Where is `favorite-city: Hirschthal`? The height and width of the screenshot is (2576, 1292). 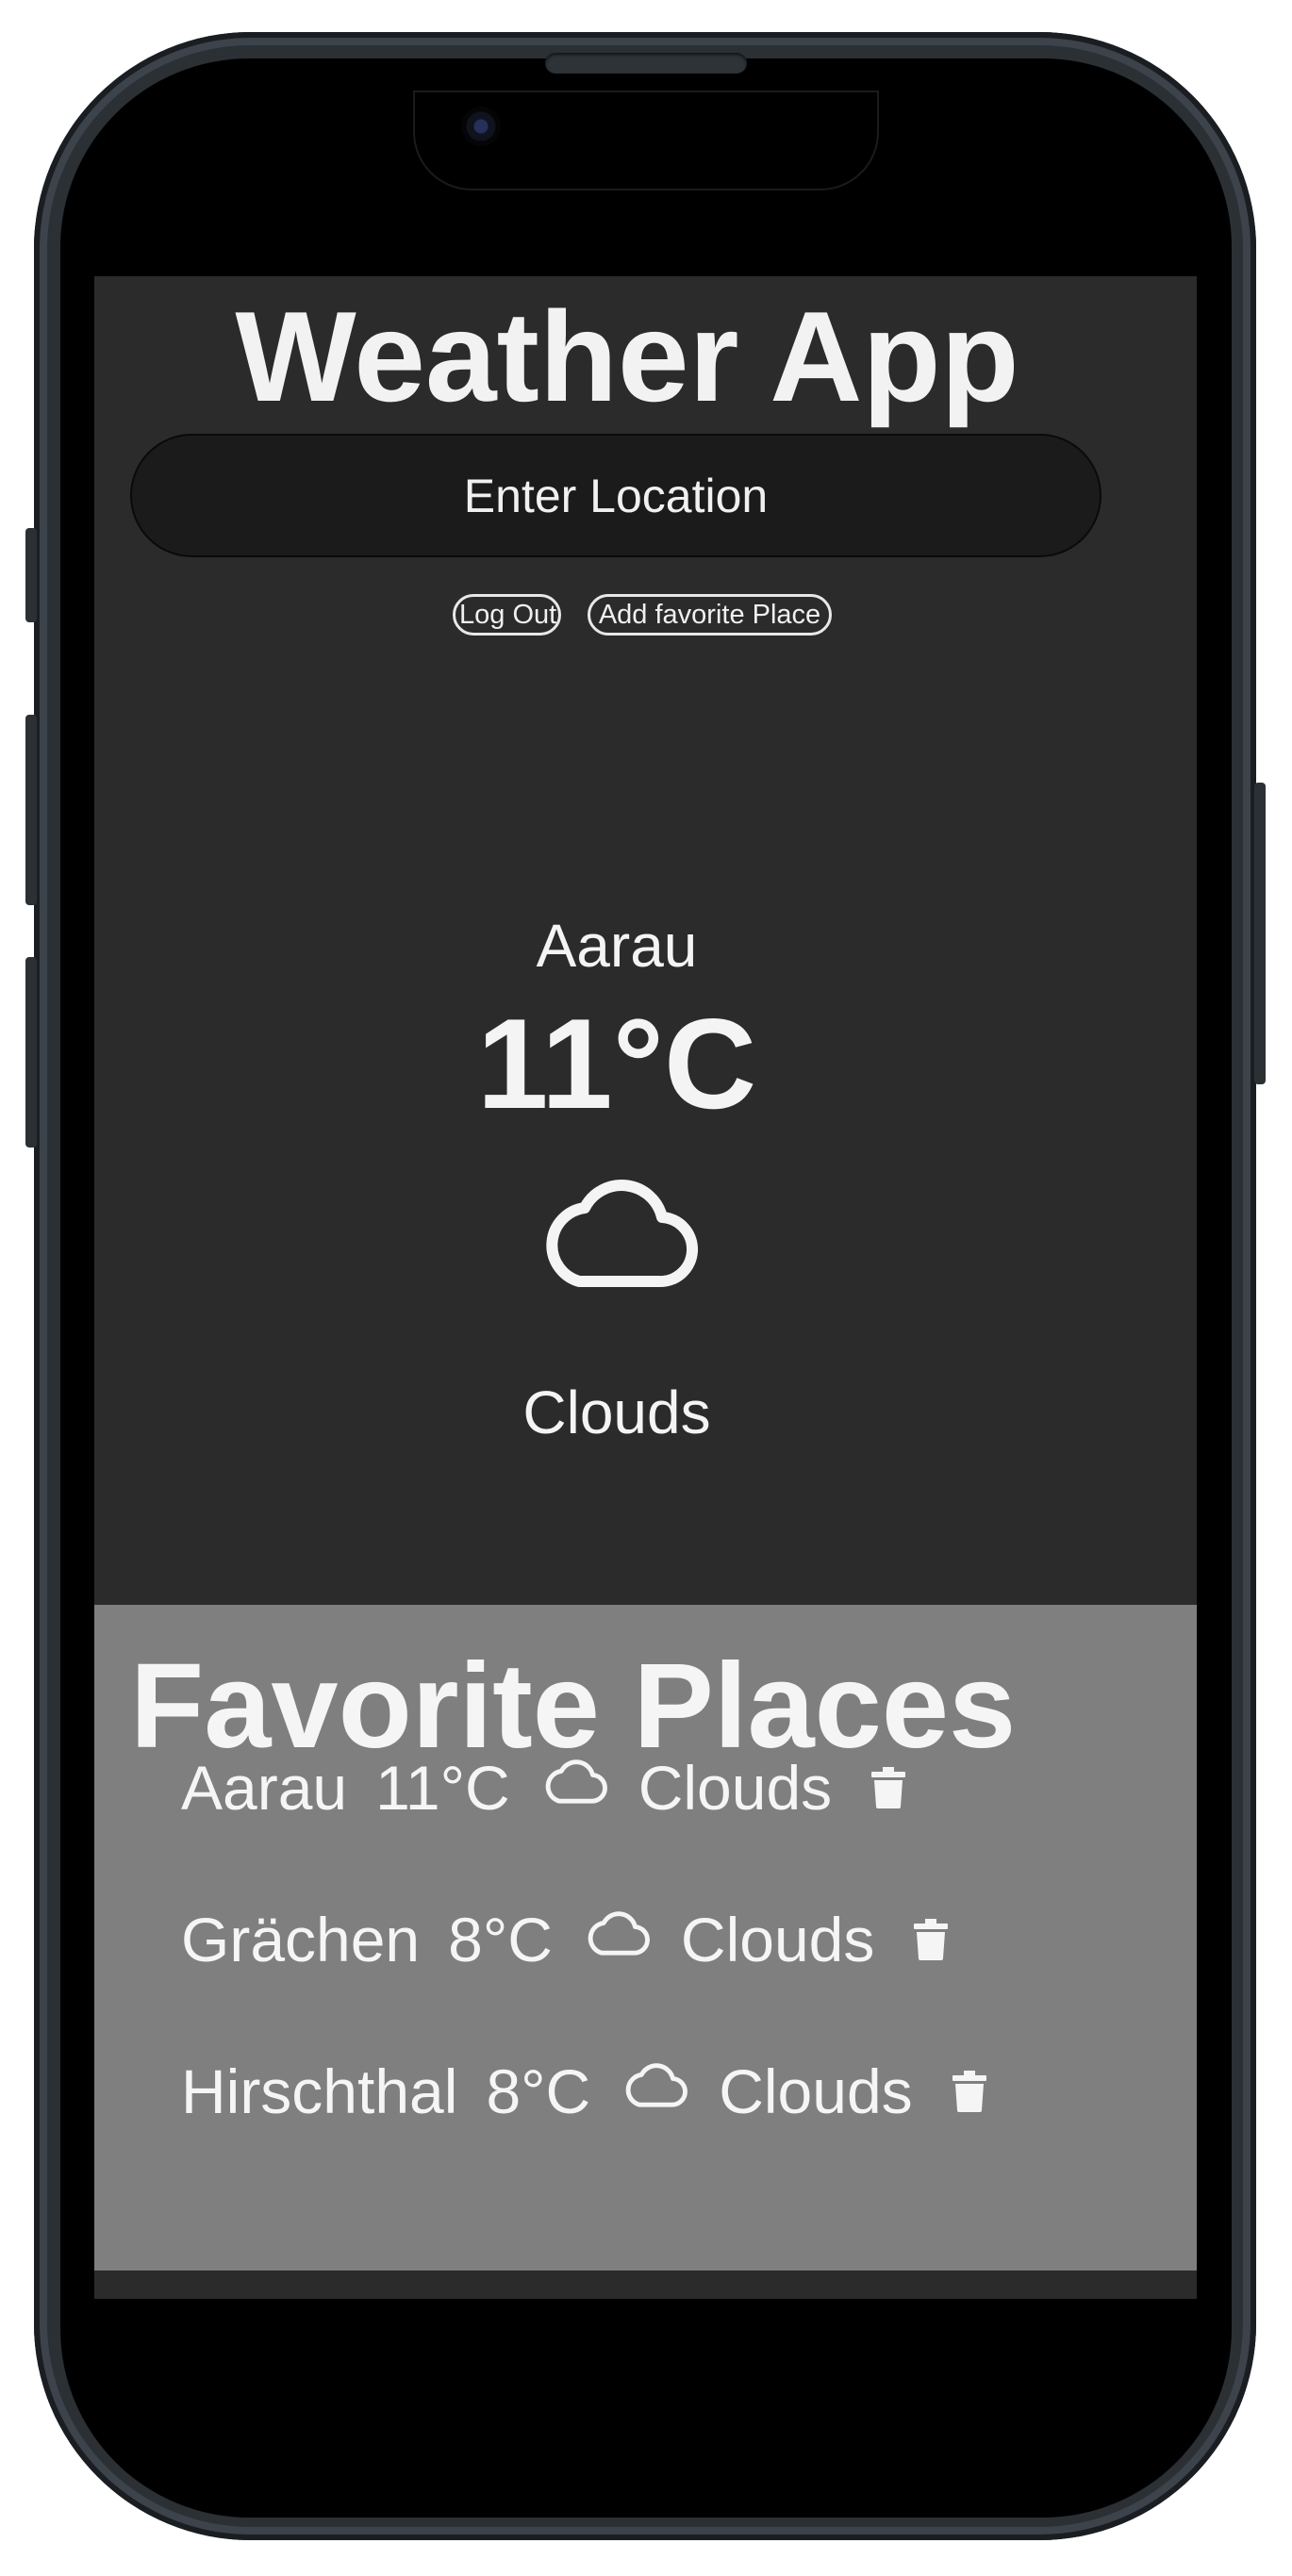 favorite-city: Hirschthal is located at coordinates (319, 2091).